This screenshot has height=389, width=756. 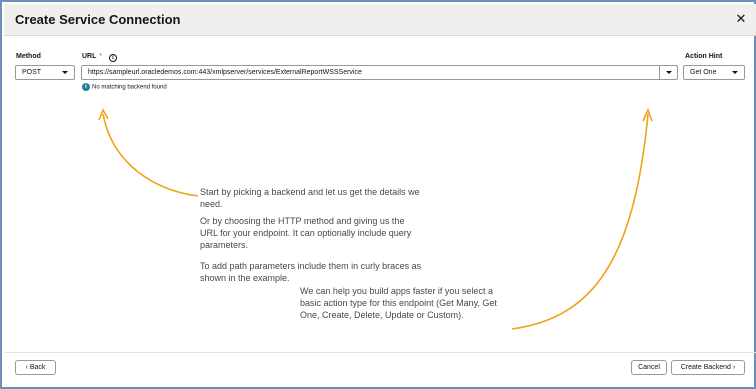 I want to click on create-backend-label: Create Backend, so click(x=705, y=367).